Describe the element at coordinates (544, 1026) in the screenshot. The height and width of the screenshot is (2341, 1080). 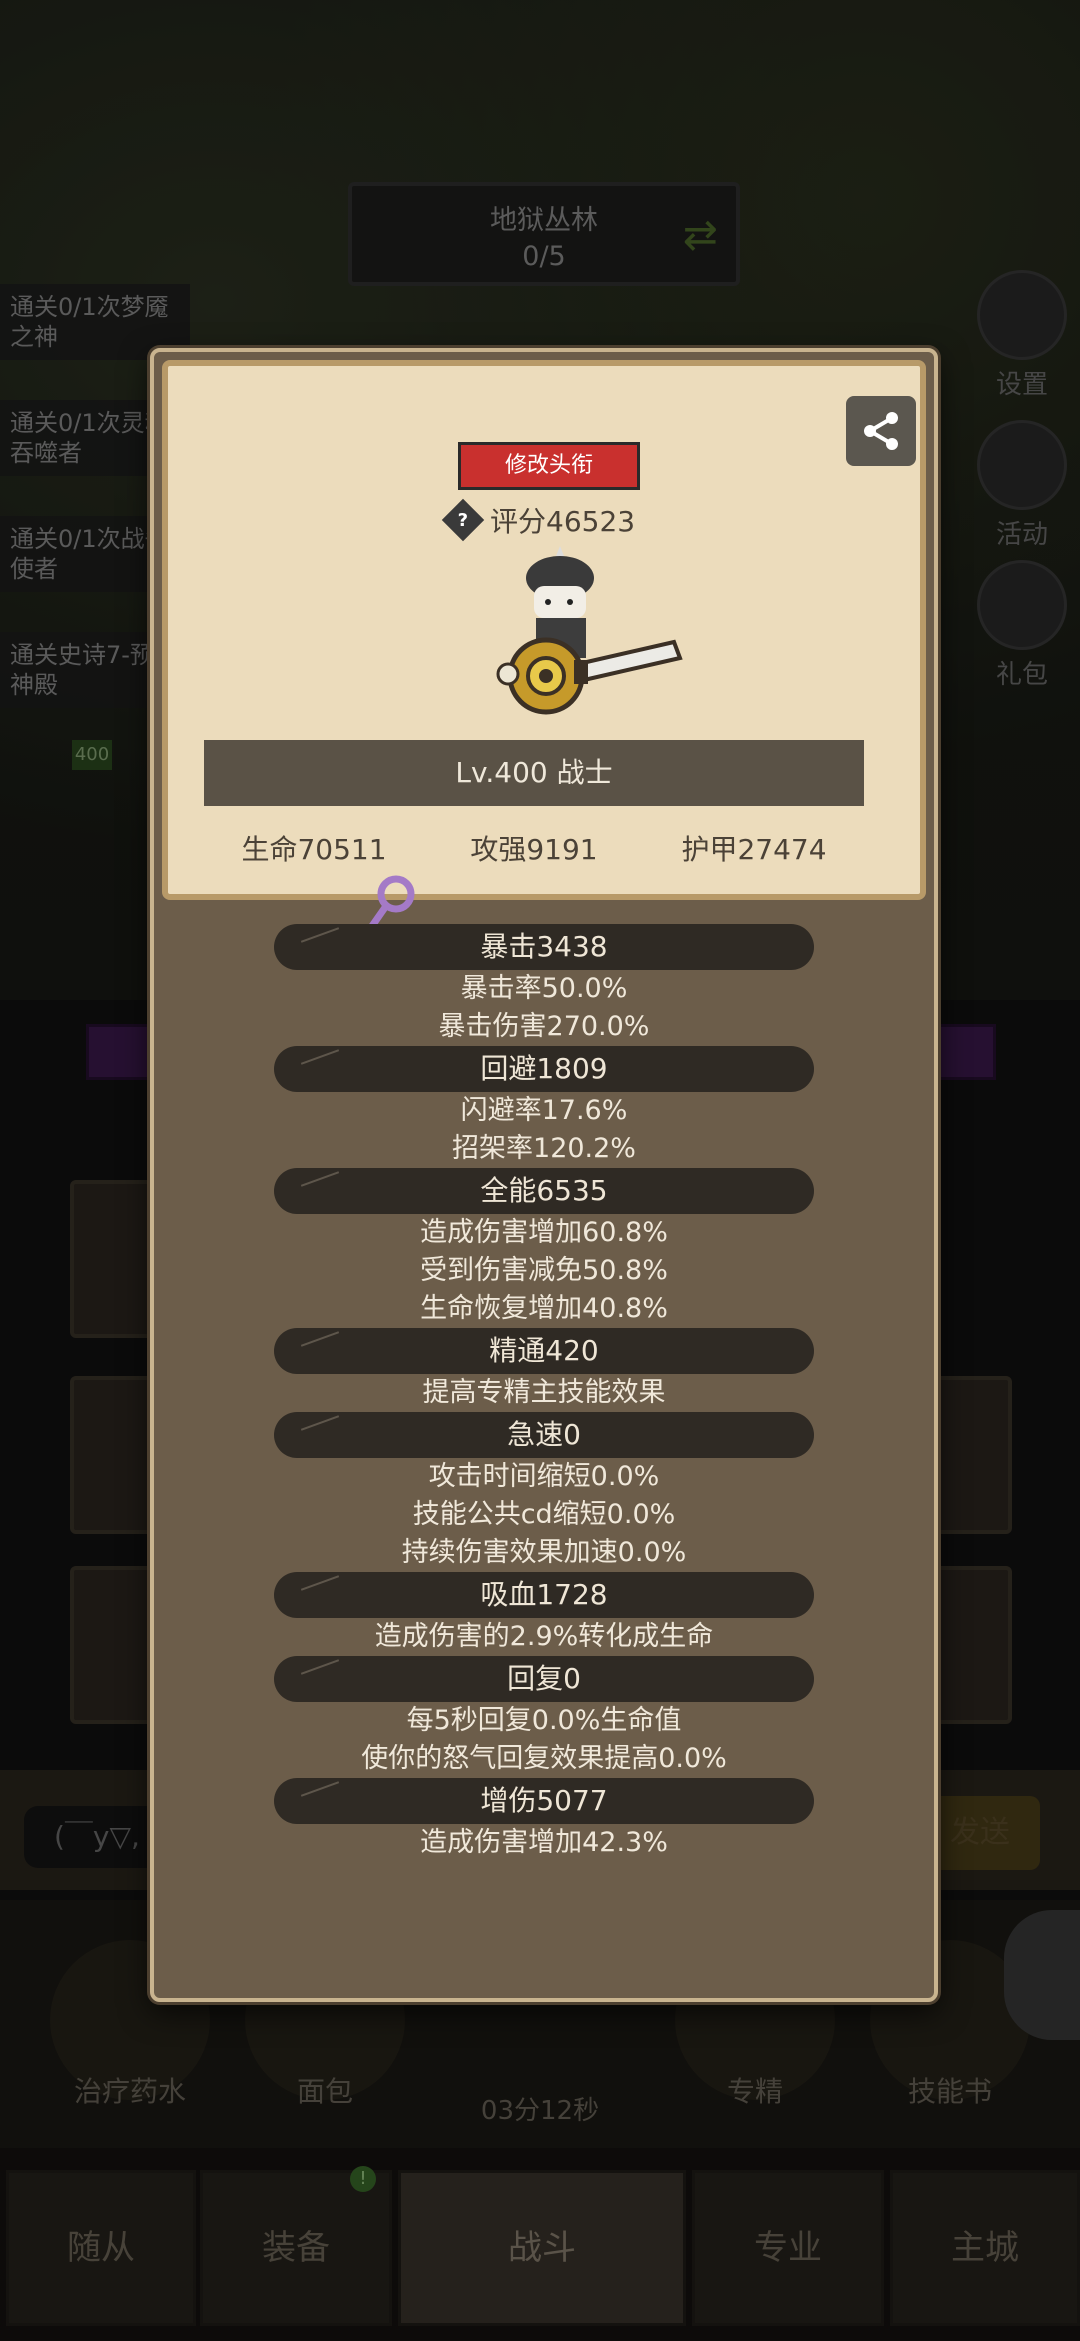
I see `stat-line: 暴击伤害270.0%` at that location.